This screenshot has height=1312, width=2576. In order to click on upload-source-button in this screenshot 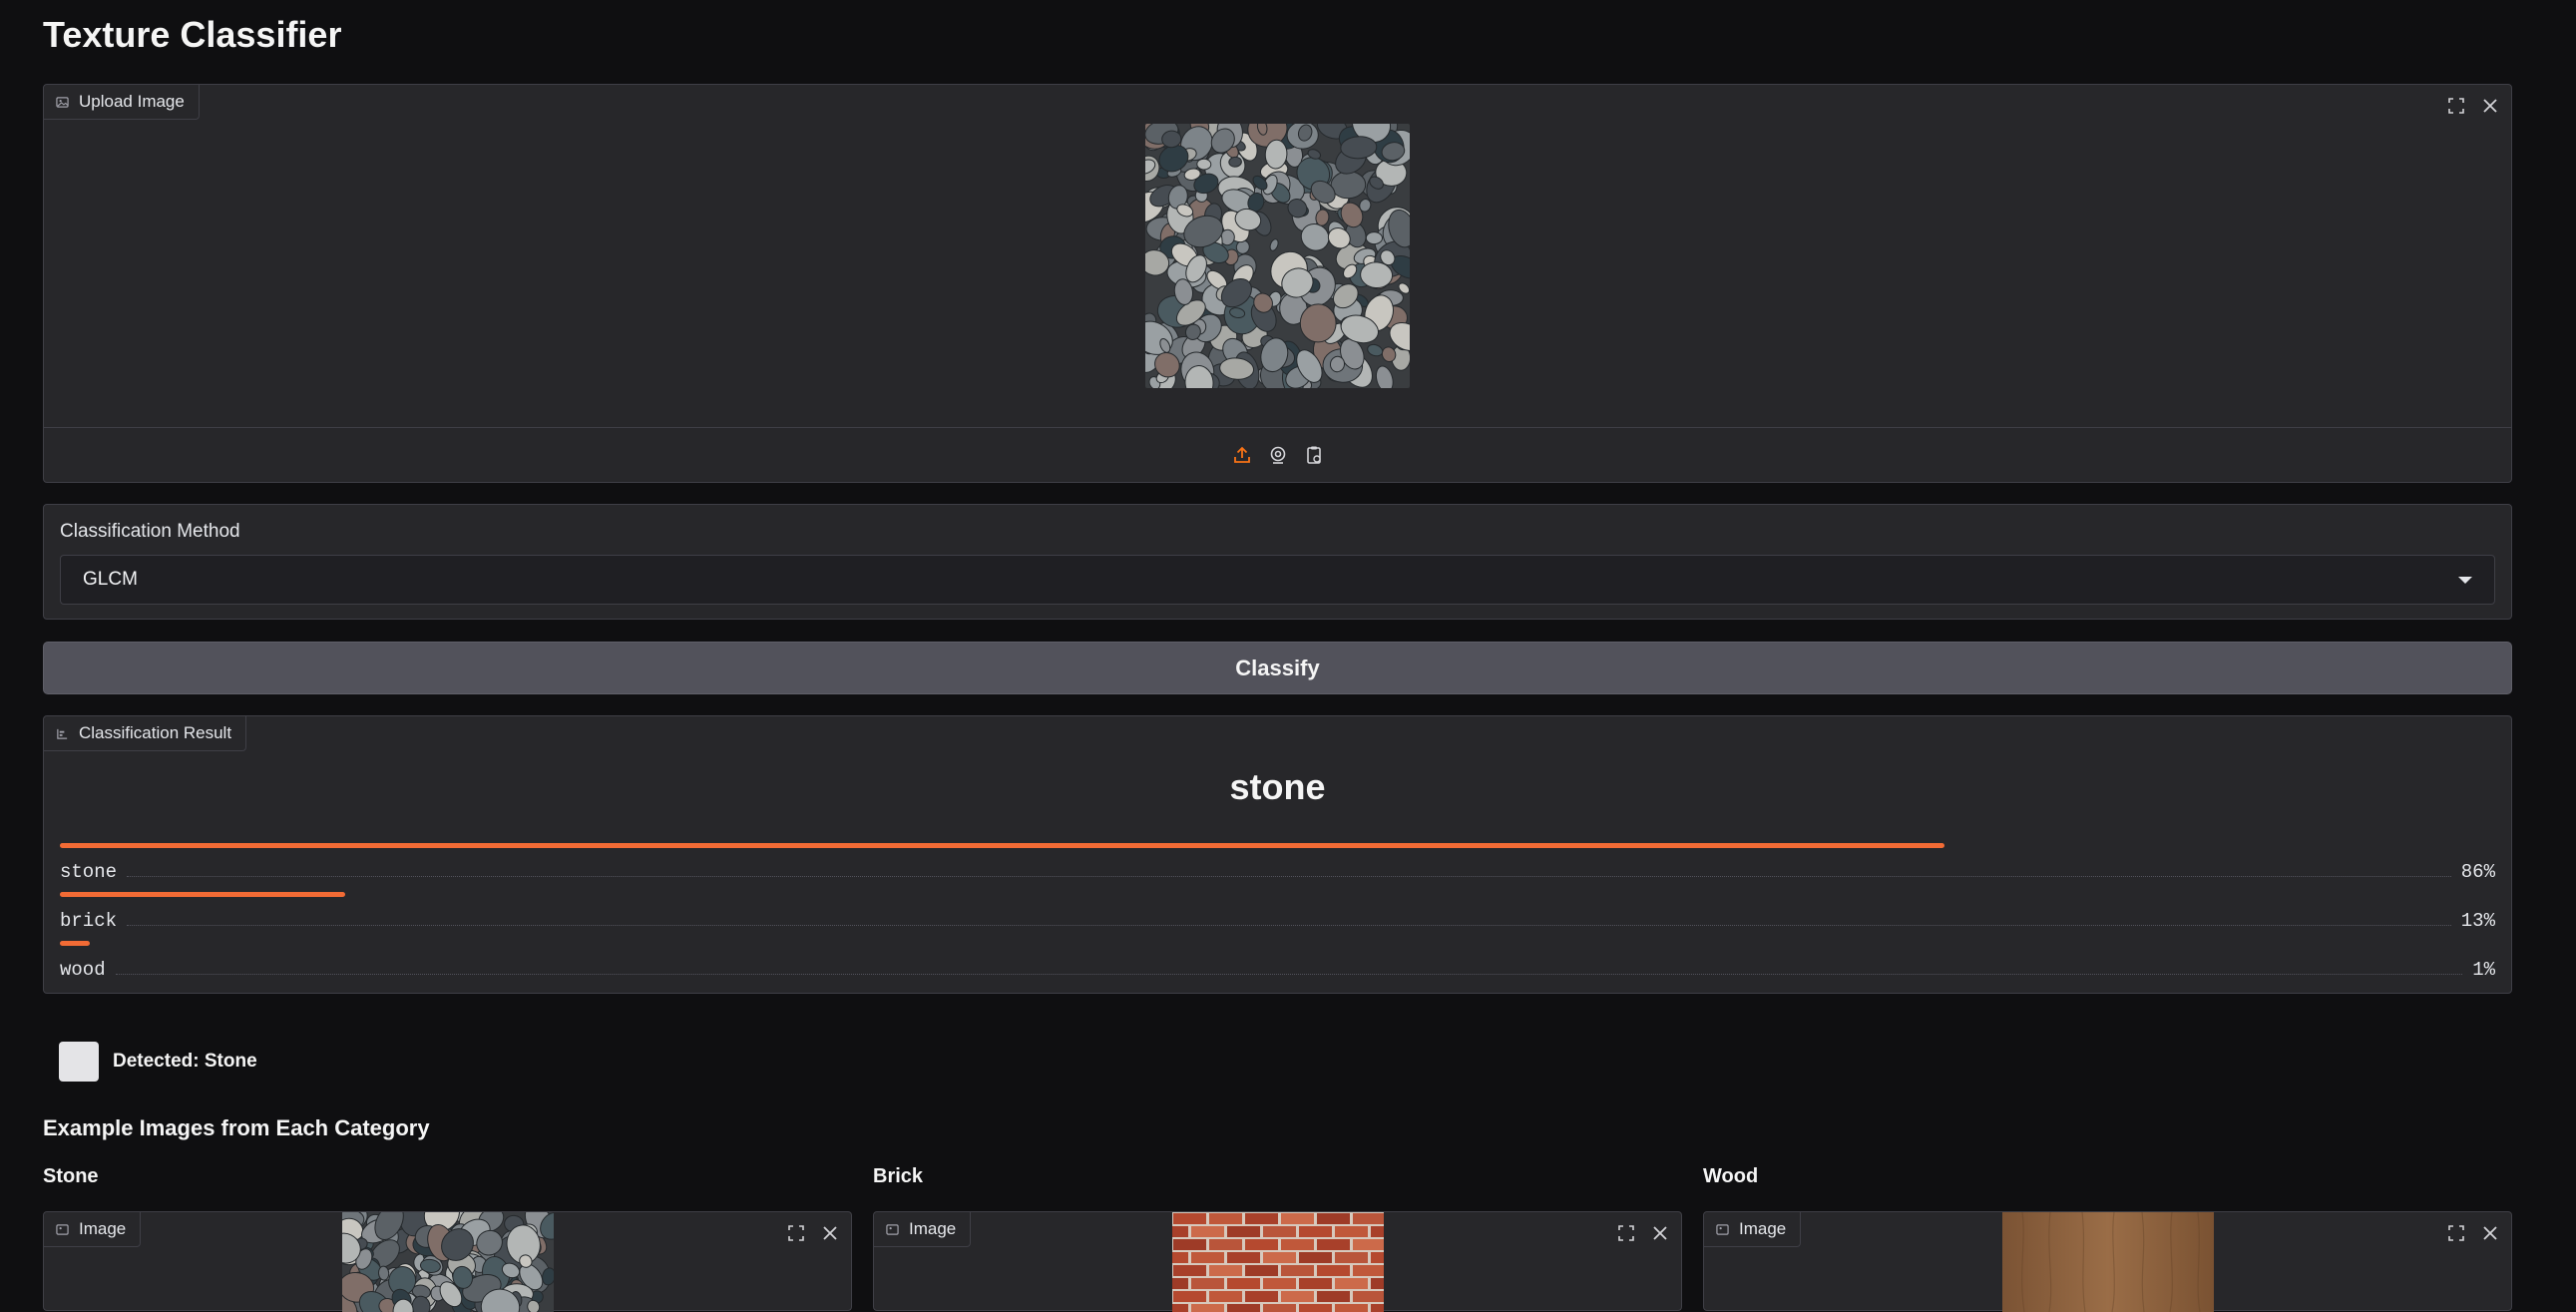, I will do `click(1242, 455)`.